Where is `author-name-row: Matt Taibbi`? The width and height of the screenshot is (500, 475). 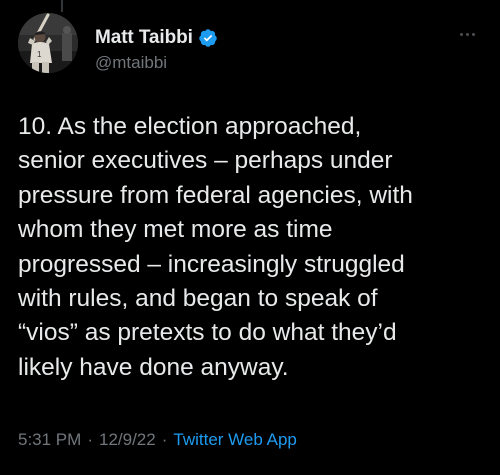 author-name-row: Matt Taibbi is located at coordinates (156, 38).